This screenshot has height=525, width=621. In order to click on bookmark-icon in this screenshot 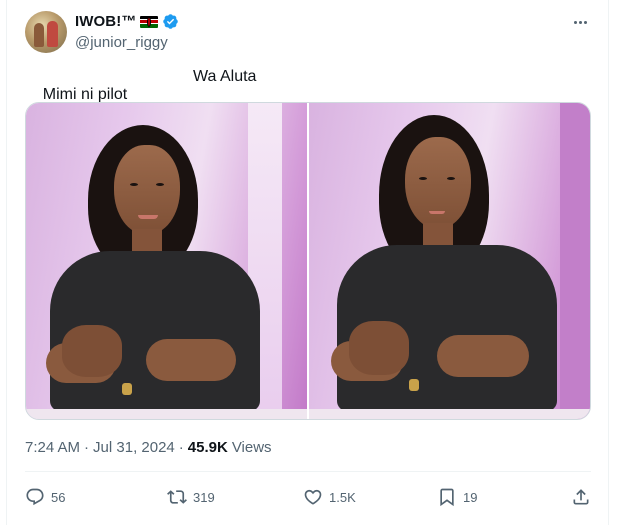, I will do `click(447, 497)`.